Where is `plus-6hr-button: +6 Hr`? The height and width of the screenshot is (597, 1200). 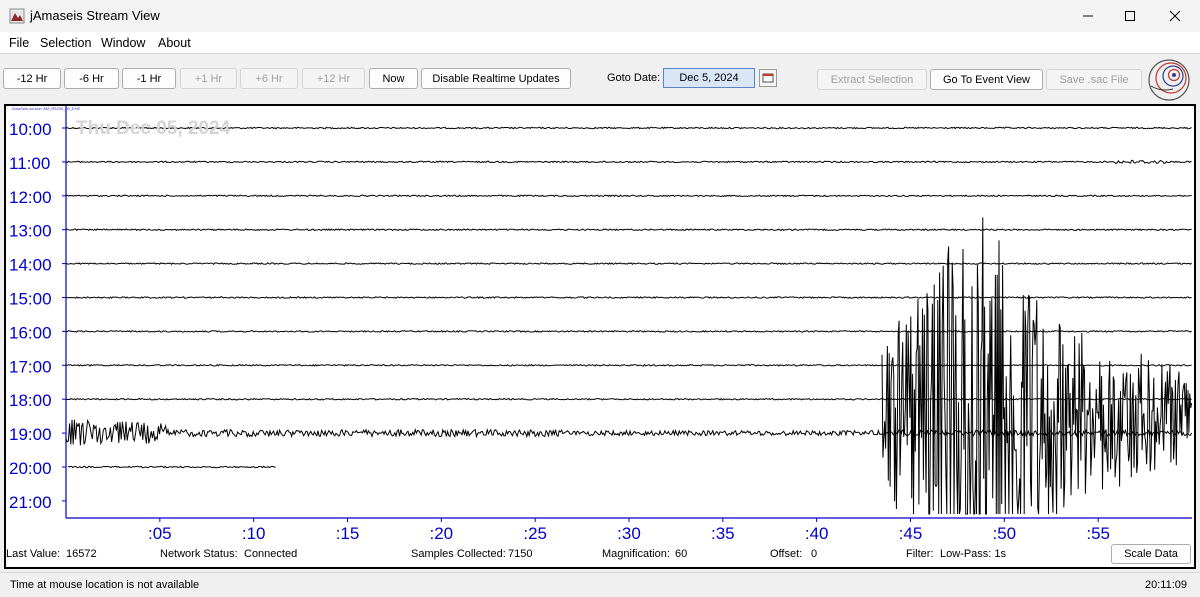
plus-6hr-button: +6 Hr is located at coordinates (269, 78).